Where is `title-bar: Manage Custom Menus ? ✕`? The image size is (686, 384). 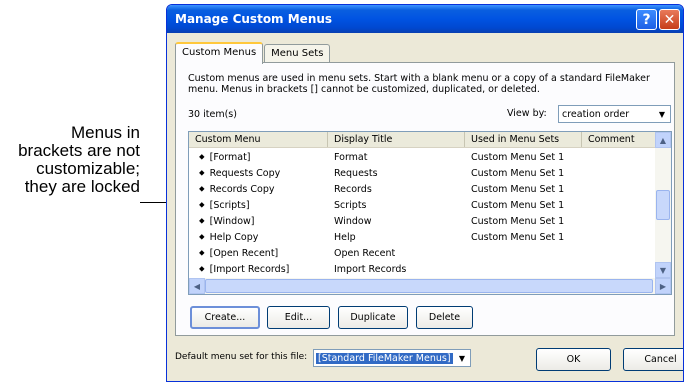 title-bar: Manage Custom Menus ? ✕ is located at coordinates (425, 19).